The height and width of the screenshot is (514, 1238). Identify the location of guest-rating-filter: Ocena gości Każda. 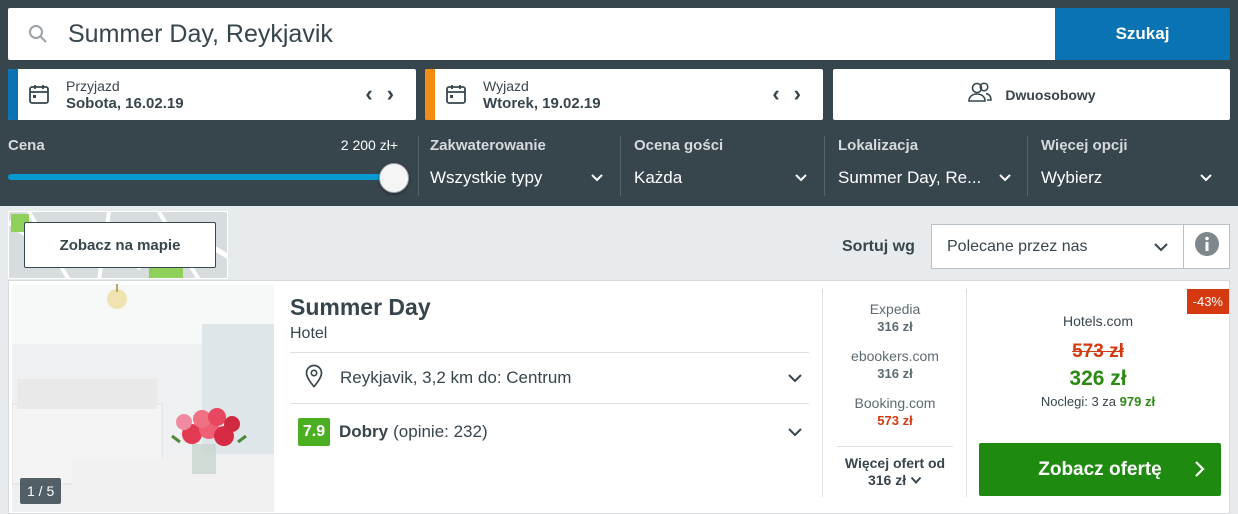
(723, 167).